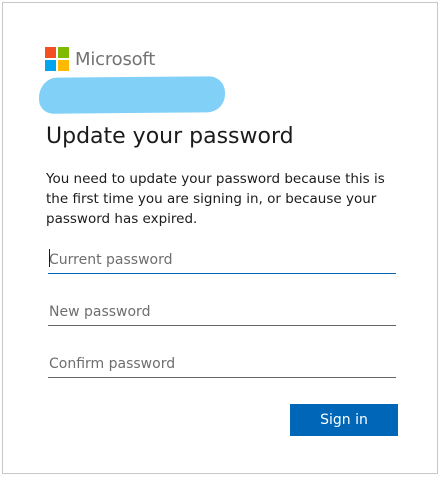 The image size is (442, 478). What do you see at coordinates (63, 52) in the screenshot?
I see `logo-square-green` at bounding box center [63, 52].